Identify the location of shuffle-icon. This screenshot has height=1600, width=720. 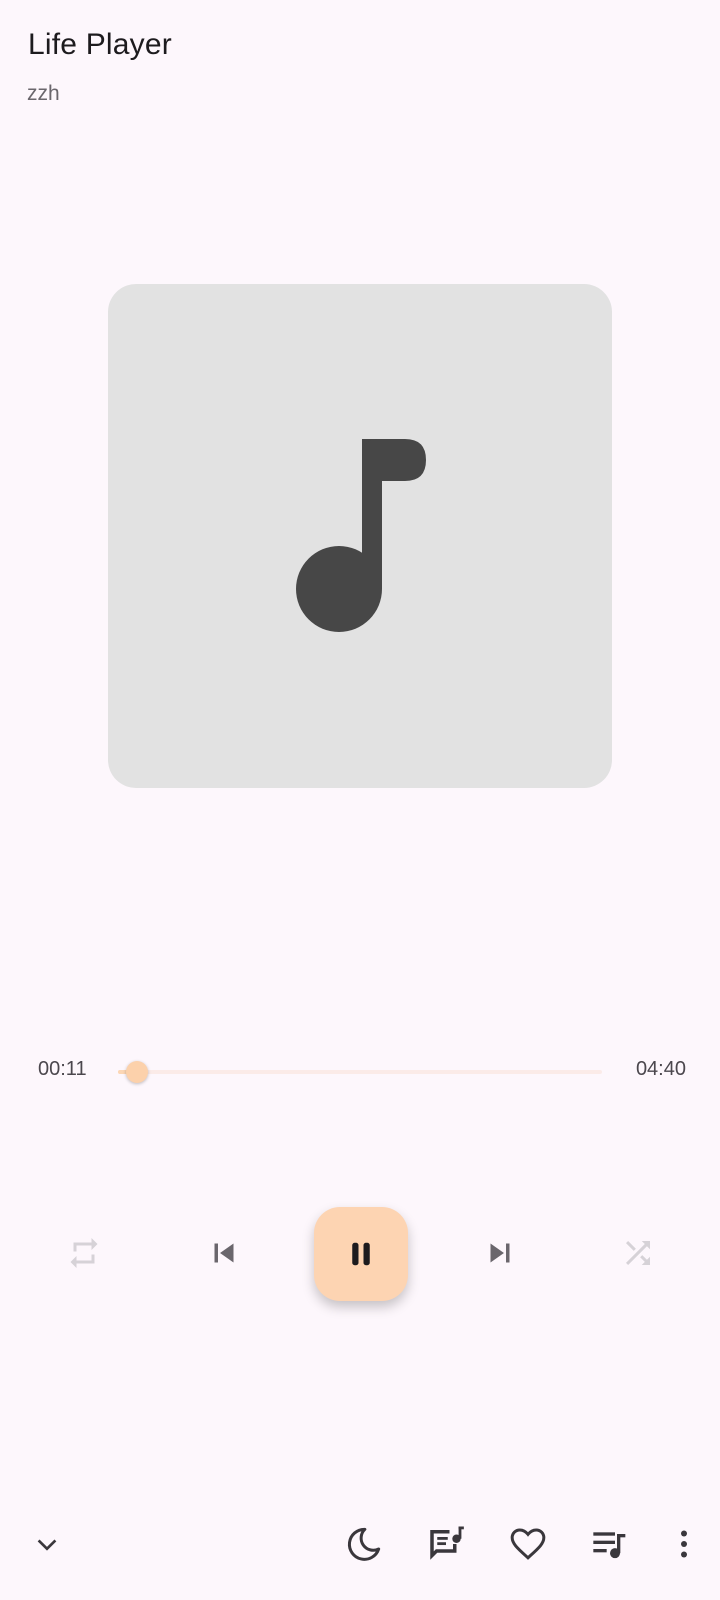
(638, 1253).